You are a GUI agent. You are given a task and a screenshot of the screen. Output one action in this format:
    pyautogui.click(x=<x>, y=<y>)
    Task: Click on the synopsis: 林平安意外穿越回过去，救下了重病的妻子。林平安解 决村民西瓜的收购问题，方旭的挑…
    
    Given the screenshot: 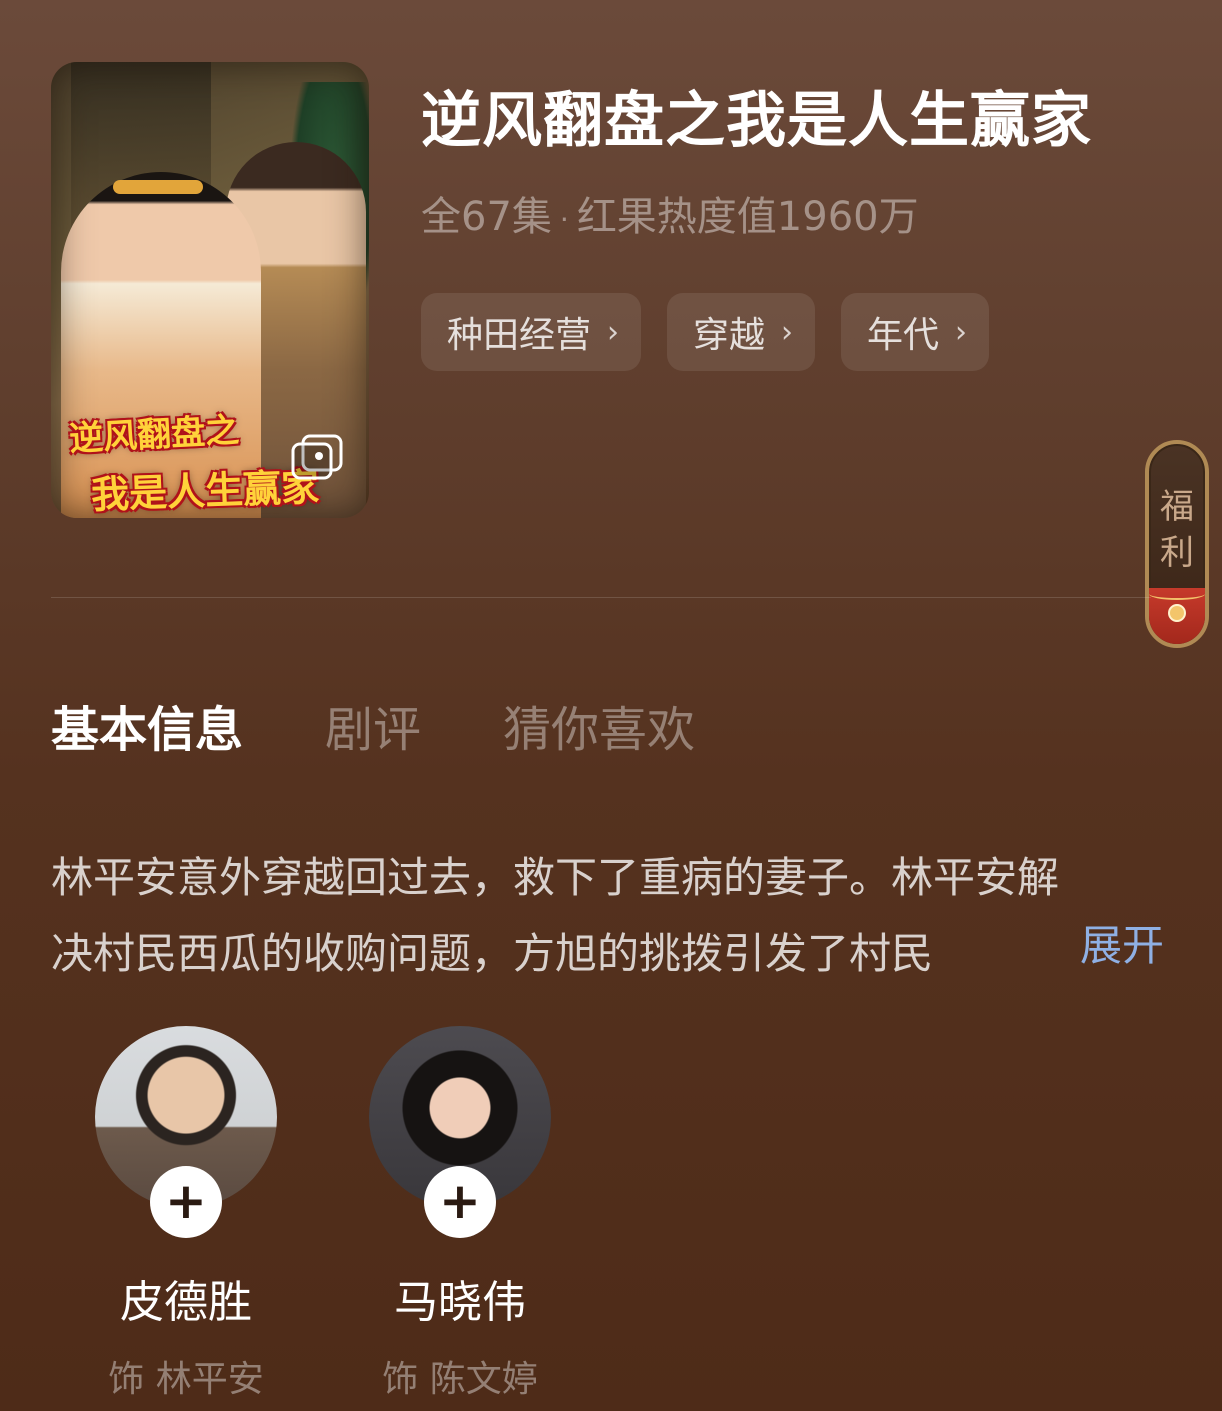 What is the action you would take?
    pyautogui.click(x=611, y=916)
    